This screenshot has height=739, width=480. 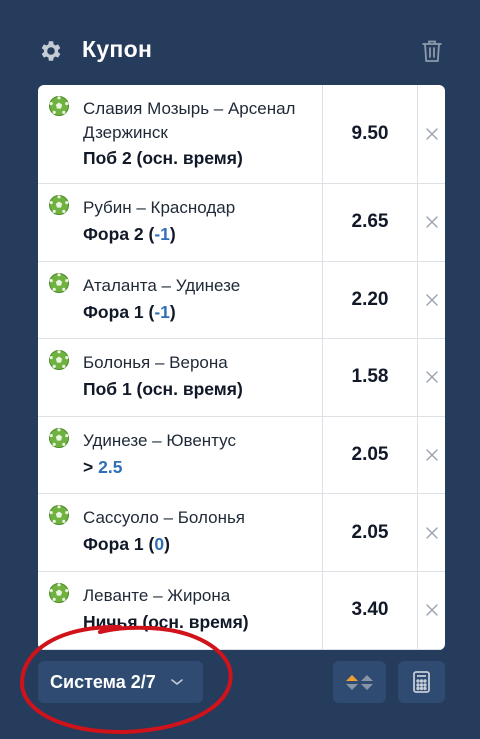 I want to click on bet-pick: Поб 1 (осн. время), so click(x=163, y=389).